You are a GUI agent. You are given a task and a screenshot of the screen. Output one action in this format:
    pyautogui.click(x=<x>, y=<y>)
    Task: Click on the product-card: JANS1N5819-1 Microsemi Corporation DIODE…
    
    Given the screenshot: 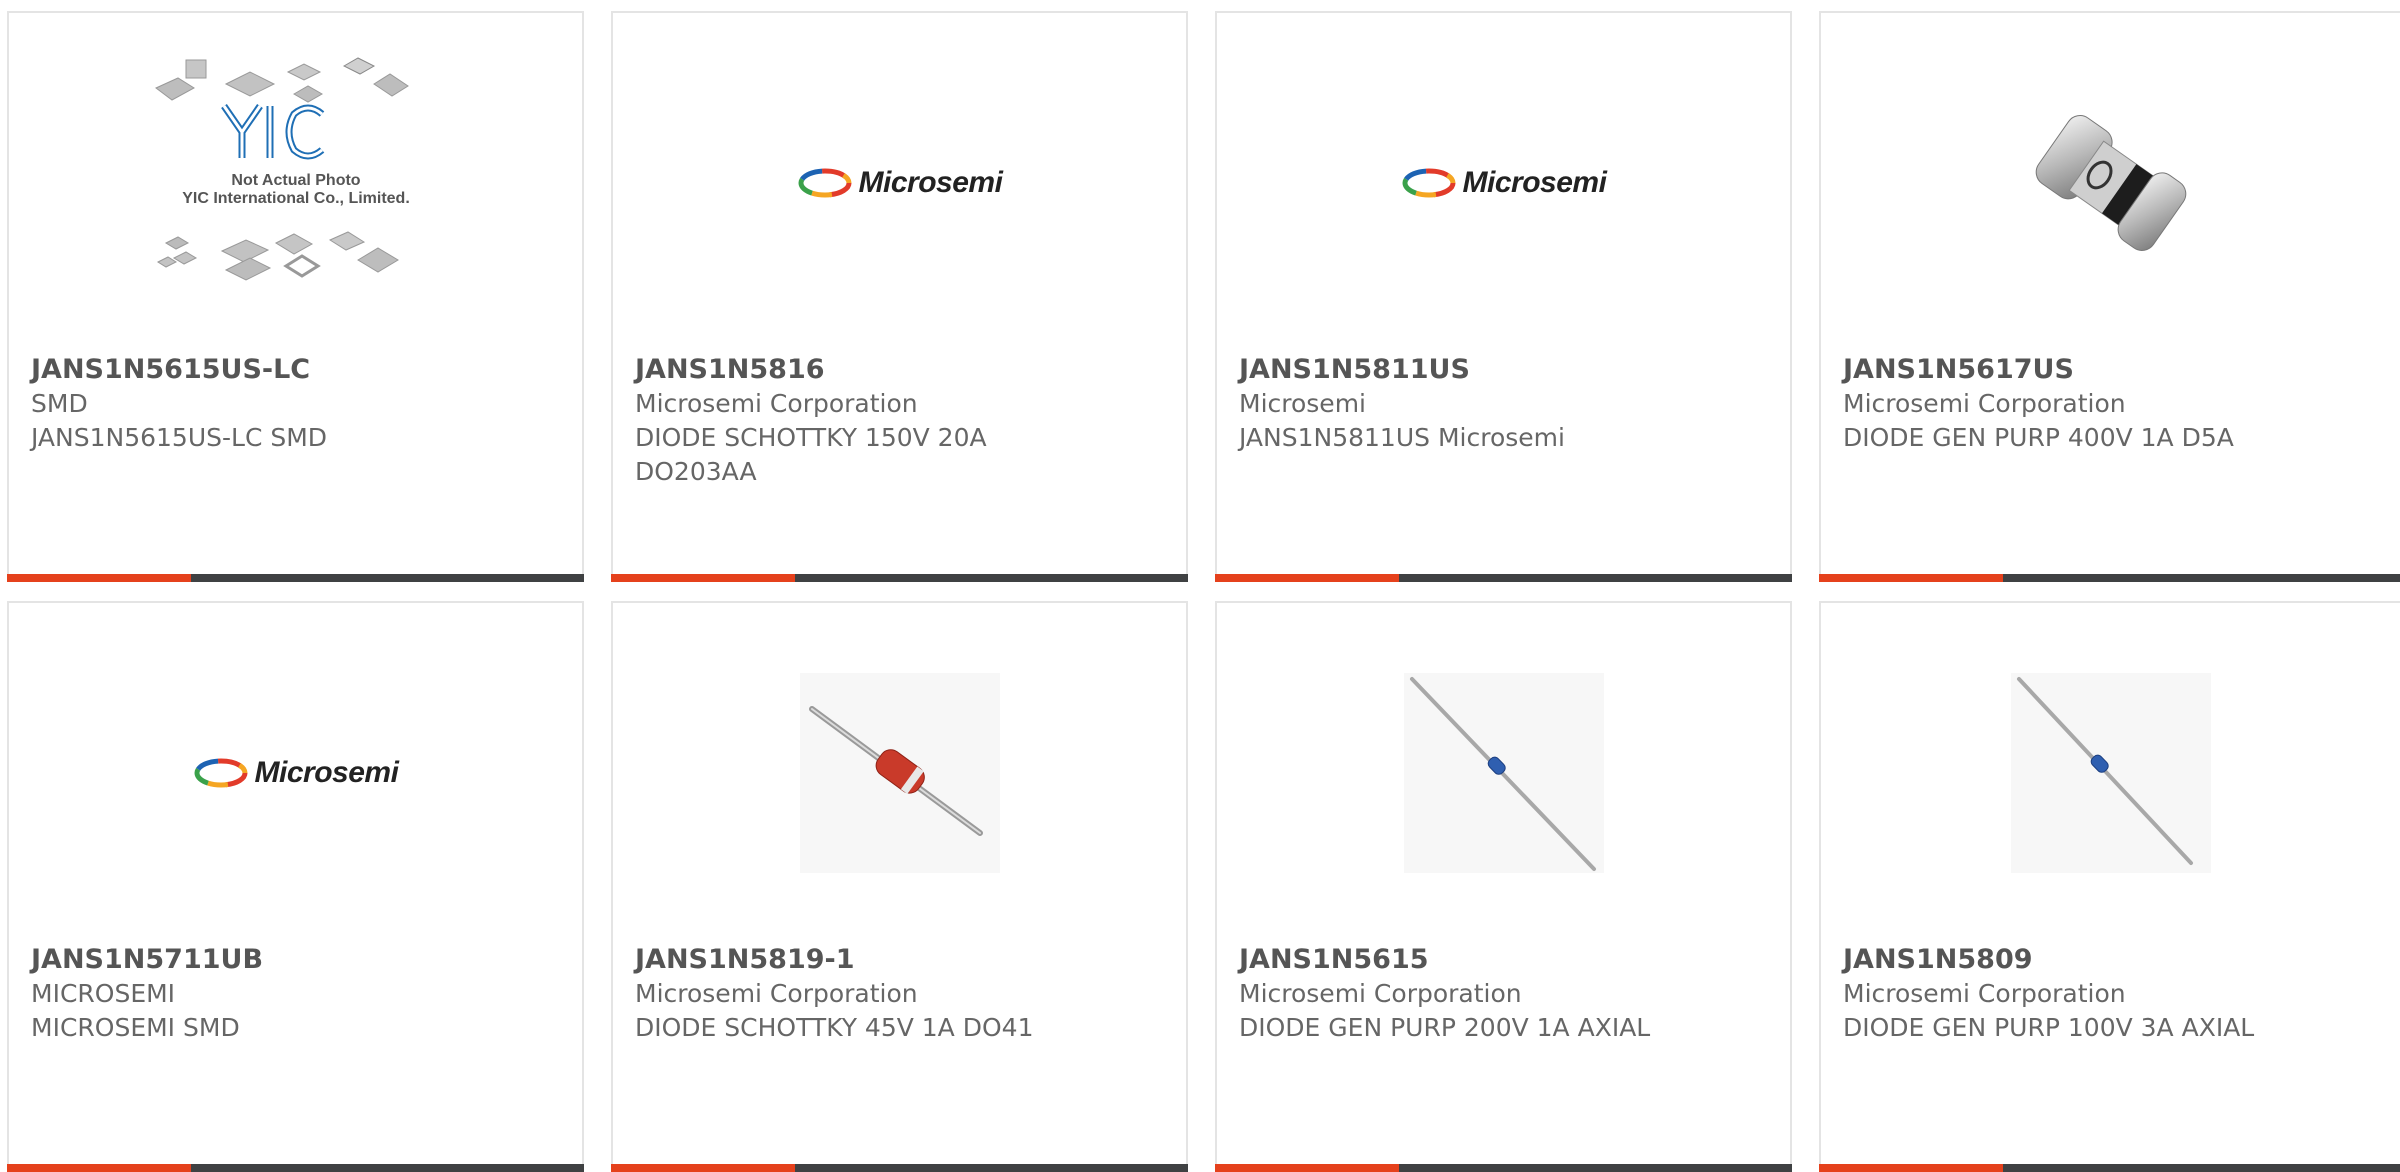 What is the action you would take?
    pyautogui.click(x=899, y=886)
    